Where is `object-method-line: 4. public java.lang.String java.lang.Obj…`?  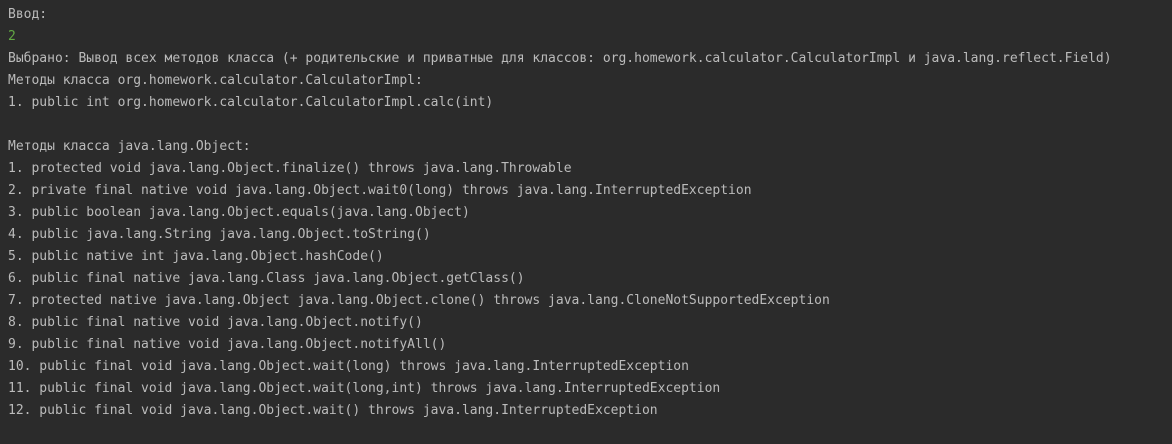 object-method-line: 4. public java.lang.String java.lang.Obj… is located at coordinates (219, 234).